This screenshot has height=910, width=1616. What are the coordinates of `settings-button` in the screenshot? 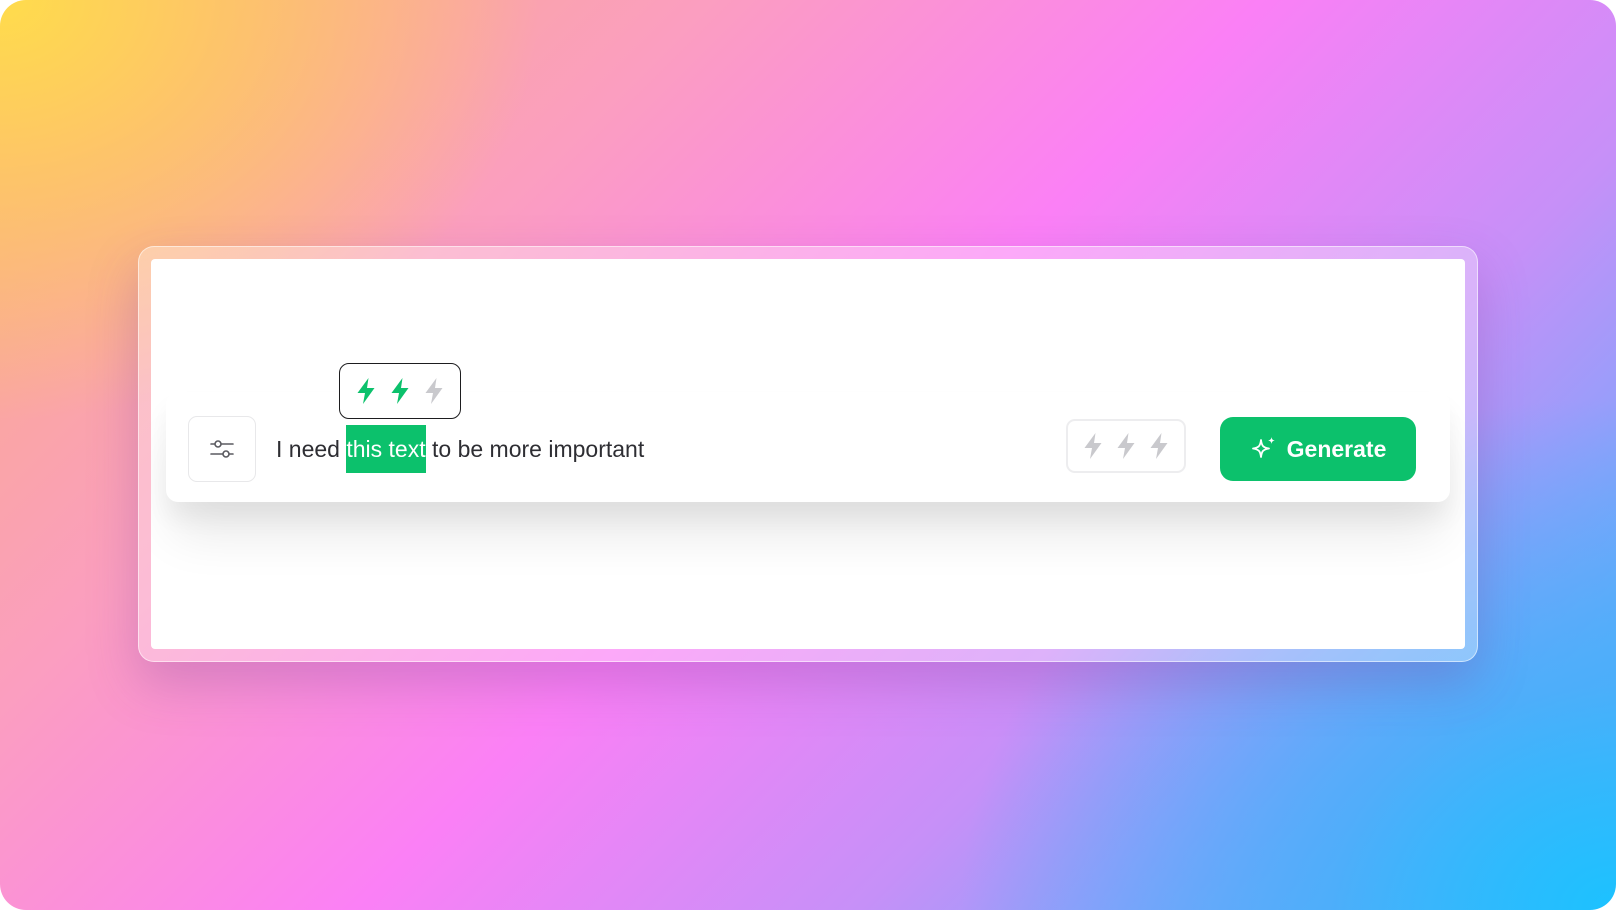 It's located at (222, 449).